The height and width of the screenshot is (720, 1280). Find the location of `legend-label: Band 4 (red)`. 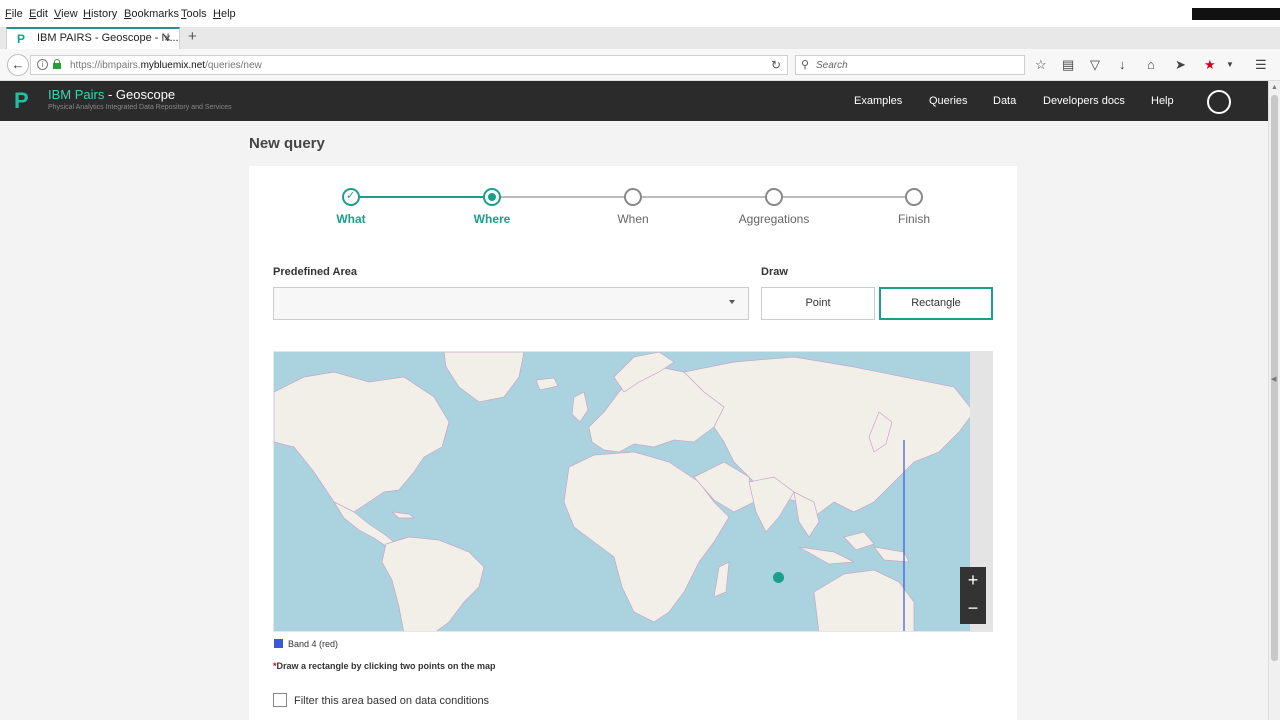

legend-label: Band 4 (red) is located at coordinates (313, 644).